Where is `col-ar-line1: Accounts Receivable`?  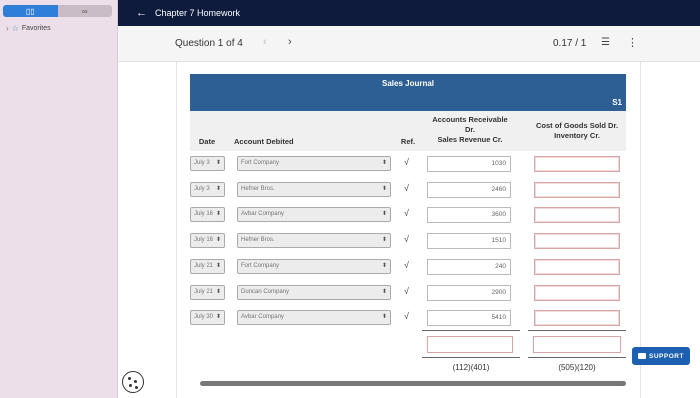 col-ar-line1: Accounts Receivable is located at coordinates (470, 119).